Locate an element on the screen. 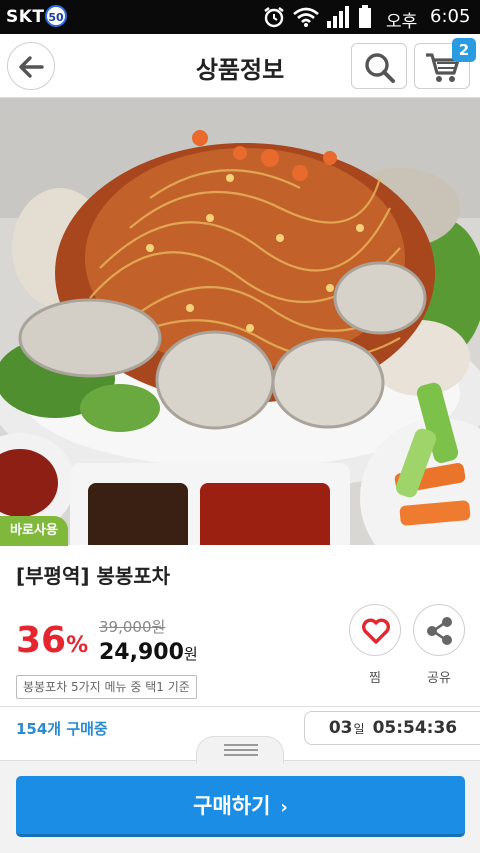  share-label: 공유 is located at coordinates (439, 678).